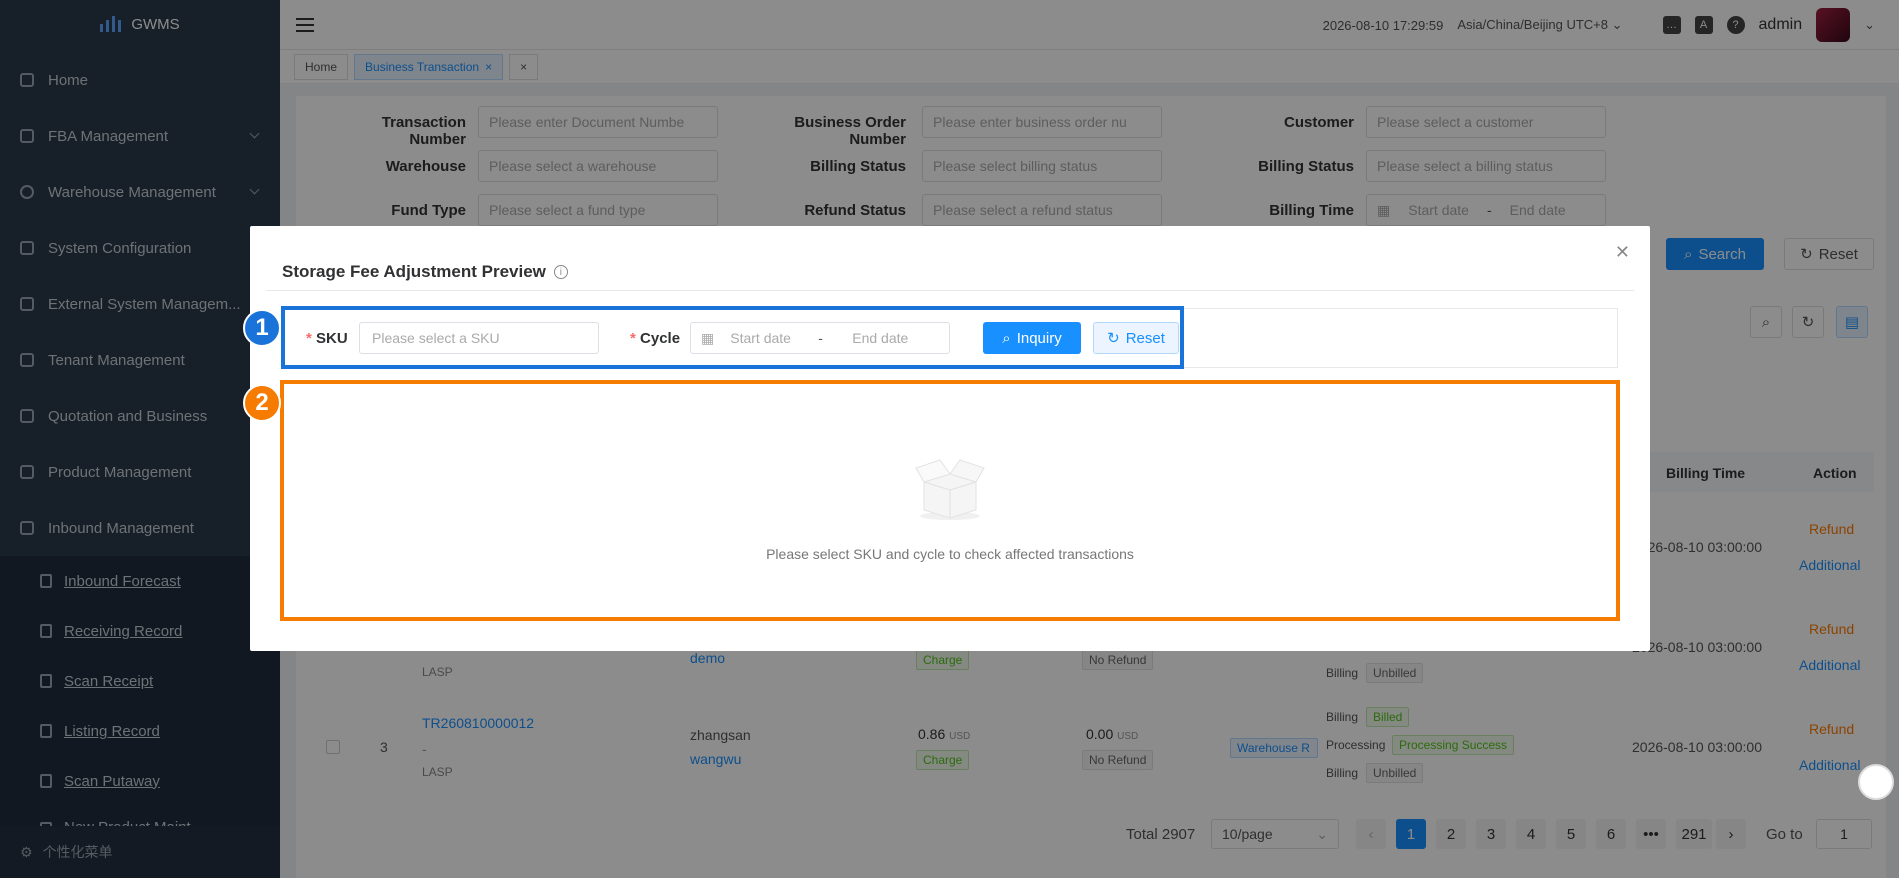 This screenshot has height=878, width=1899. Describe the element at coordinates (1622, 252) in the screenshot. I see `close-icon: ✕` at that location.